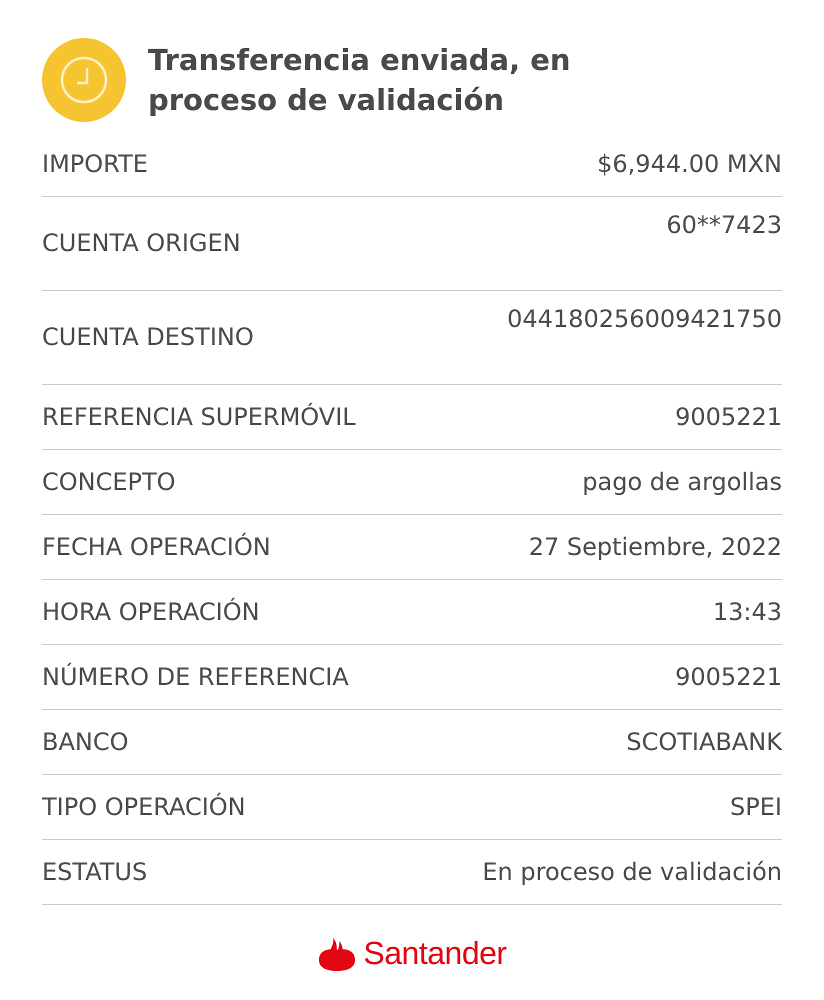 This screenshot has width=824, height=1000. What do you see at coordinates (156, 547) in the screenshot?
I see `detail-label: FECHA OPERACIÓN` at bounding box center [156, 547].